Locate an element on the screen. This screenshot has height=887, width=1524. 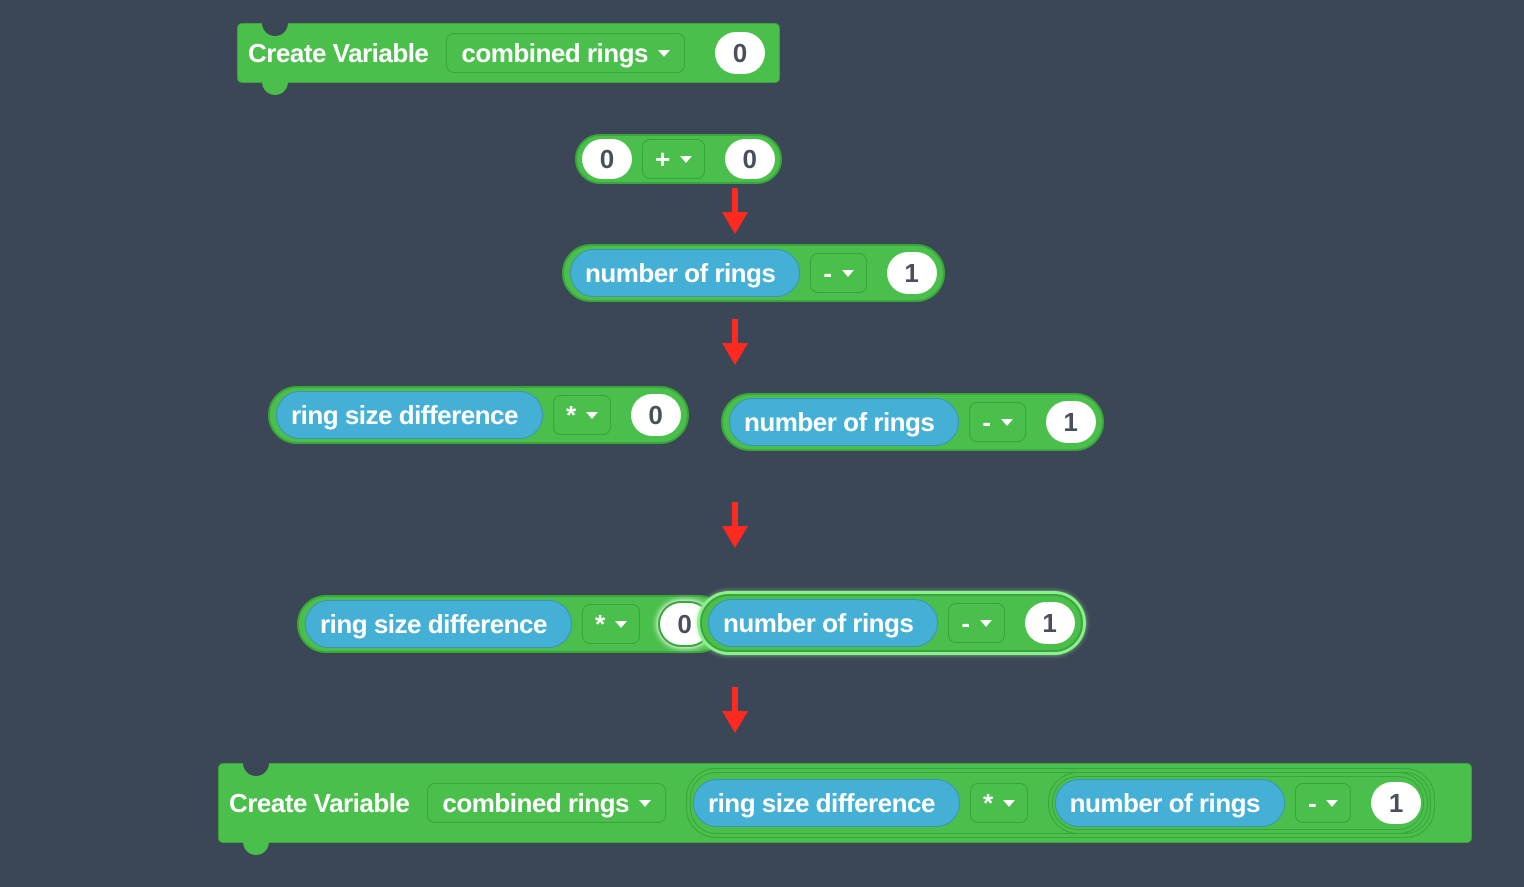
value-input: 0 is located at coordinates (739, 53).